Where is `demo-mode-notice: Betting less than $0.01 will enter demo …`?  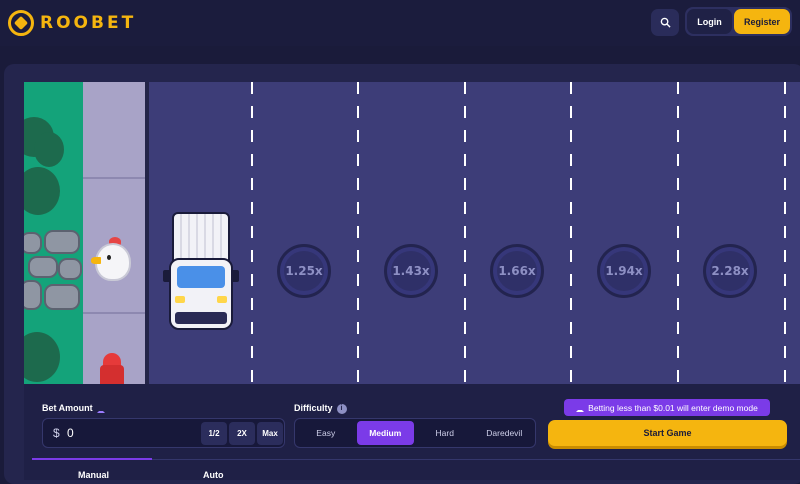
demo-mode-notice: Betting less than $0.01 will enter demo … is located at coordinates (667, 407).